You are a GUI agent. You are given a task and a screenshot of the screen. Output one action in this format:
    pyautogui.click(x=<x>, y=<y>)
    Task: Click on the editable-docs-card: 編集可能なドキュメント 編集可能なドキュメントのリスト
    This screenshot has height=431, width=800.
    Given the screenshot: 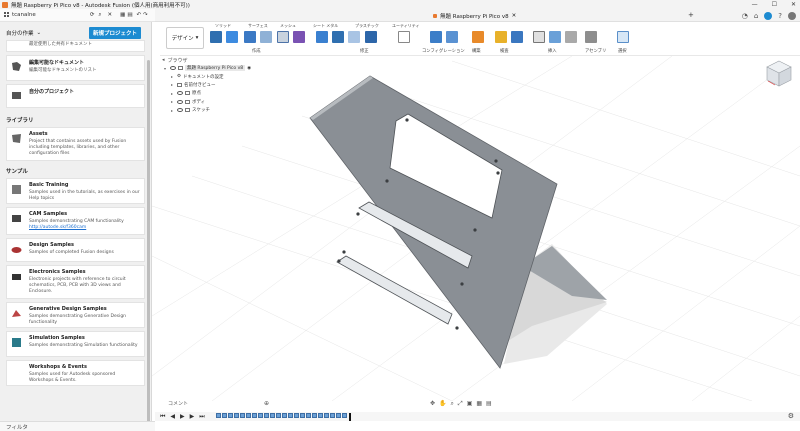 What is the action you would take?
    pyautogui.click(x=75, y=68)
    